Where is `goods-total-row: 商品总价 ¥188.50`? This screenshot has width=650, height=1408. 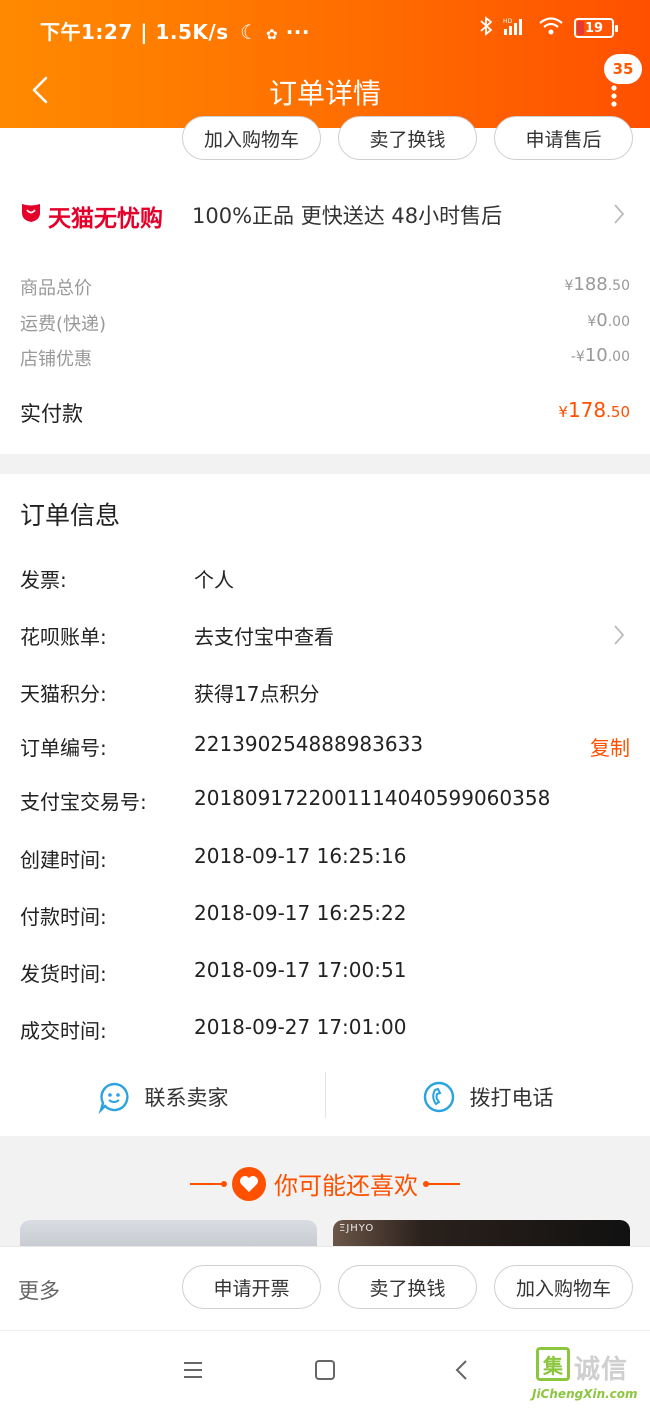
goods-total-row: 商品总价 ¥188.50 is located at coordinates (325, 286).